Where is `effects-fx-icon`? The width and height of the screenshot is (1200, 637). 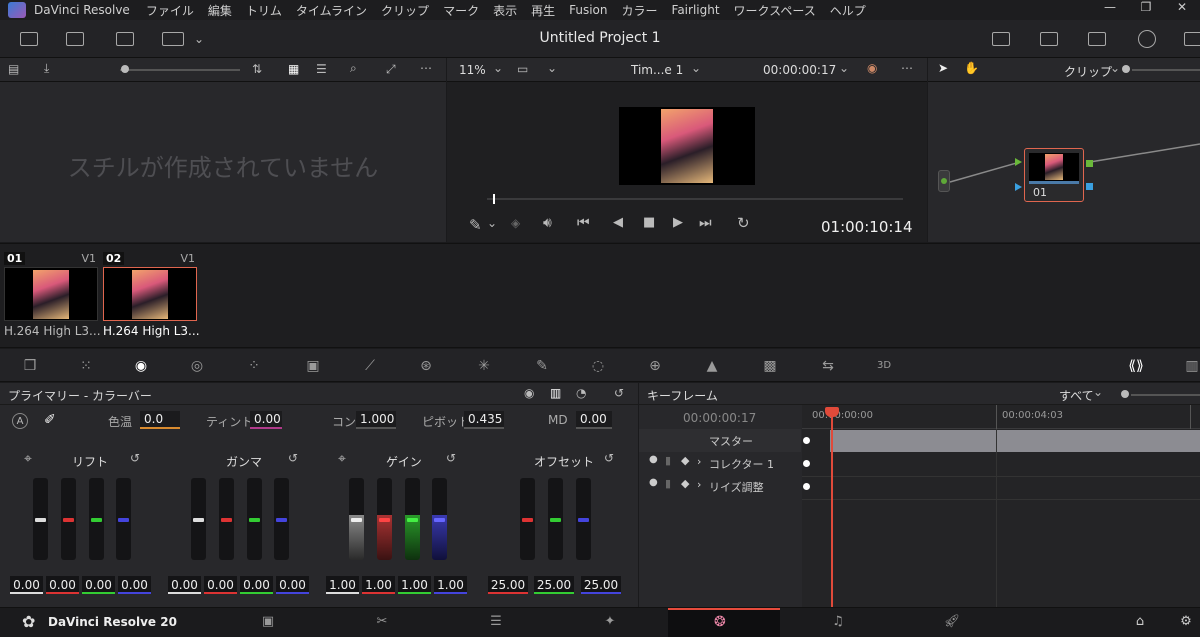 effects-fx-icon is located at coordinates (1147, 39).